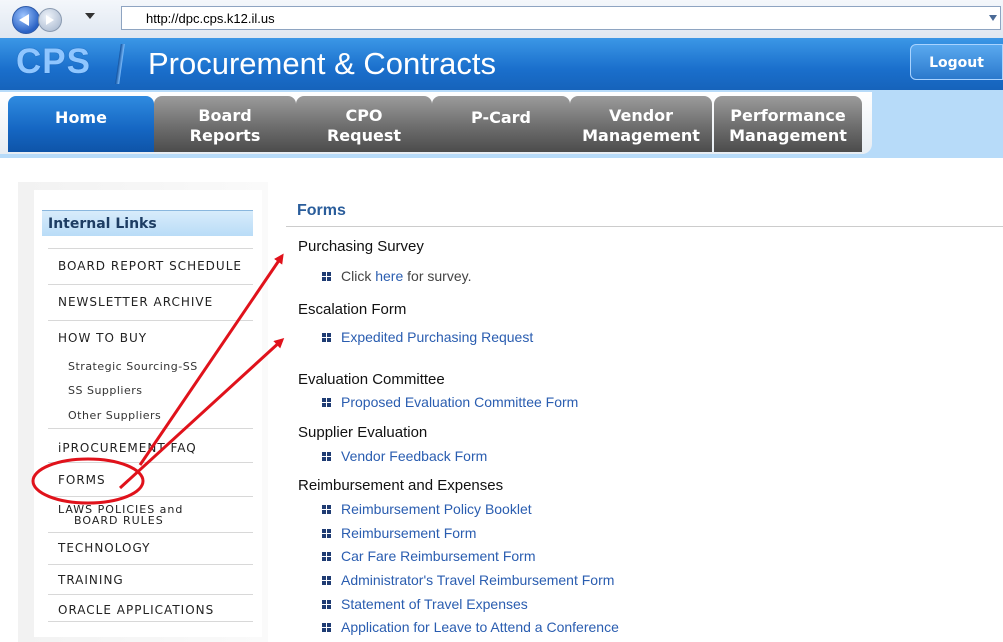 The width and height of the screenshot is (1003, 642). I want to click on address-url: http://dpc.cps.k12.il.us, so click(210, 18).